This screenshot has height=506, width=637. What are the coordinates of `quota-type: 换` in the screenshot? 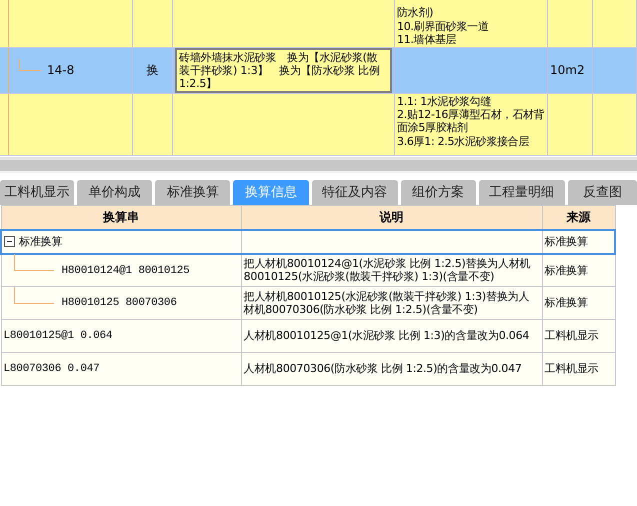 It's located at (152, 70).